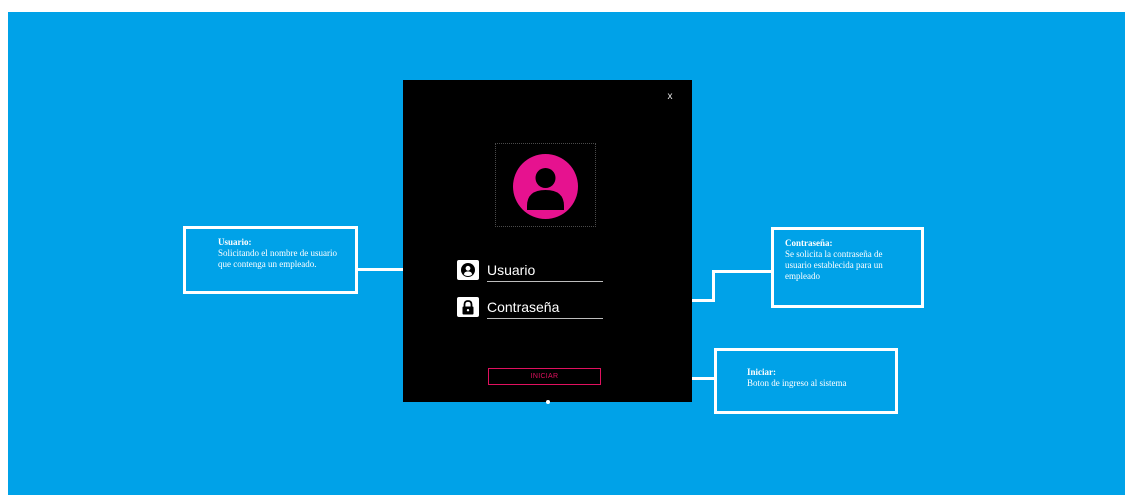 The height and width of the screenshot is (495, 1131). I want to click on username-underline, so click(545, 281).